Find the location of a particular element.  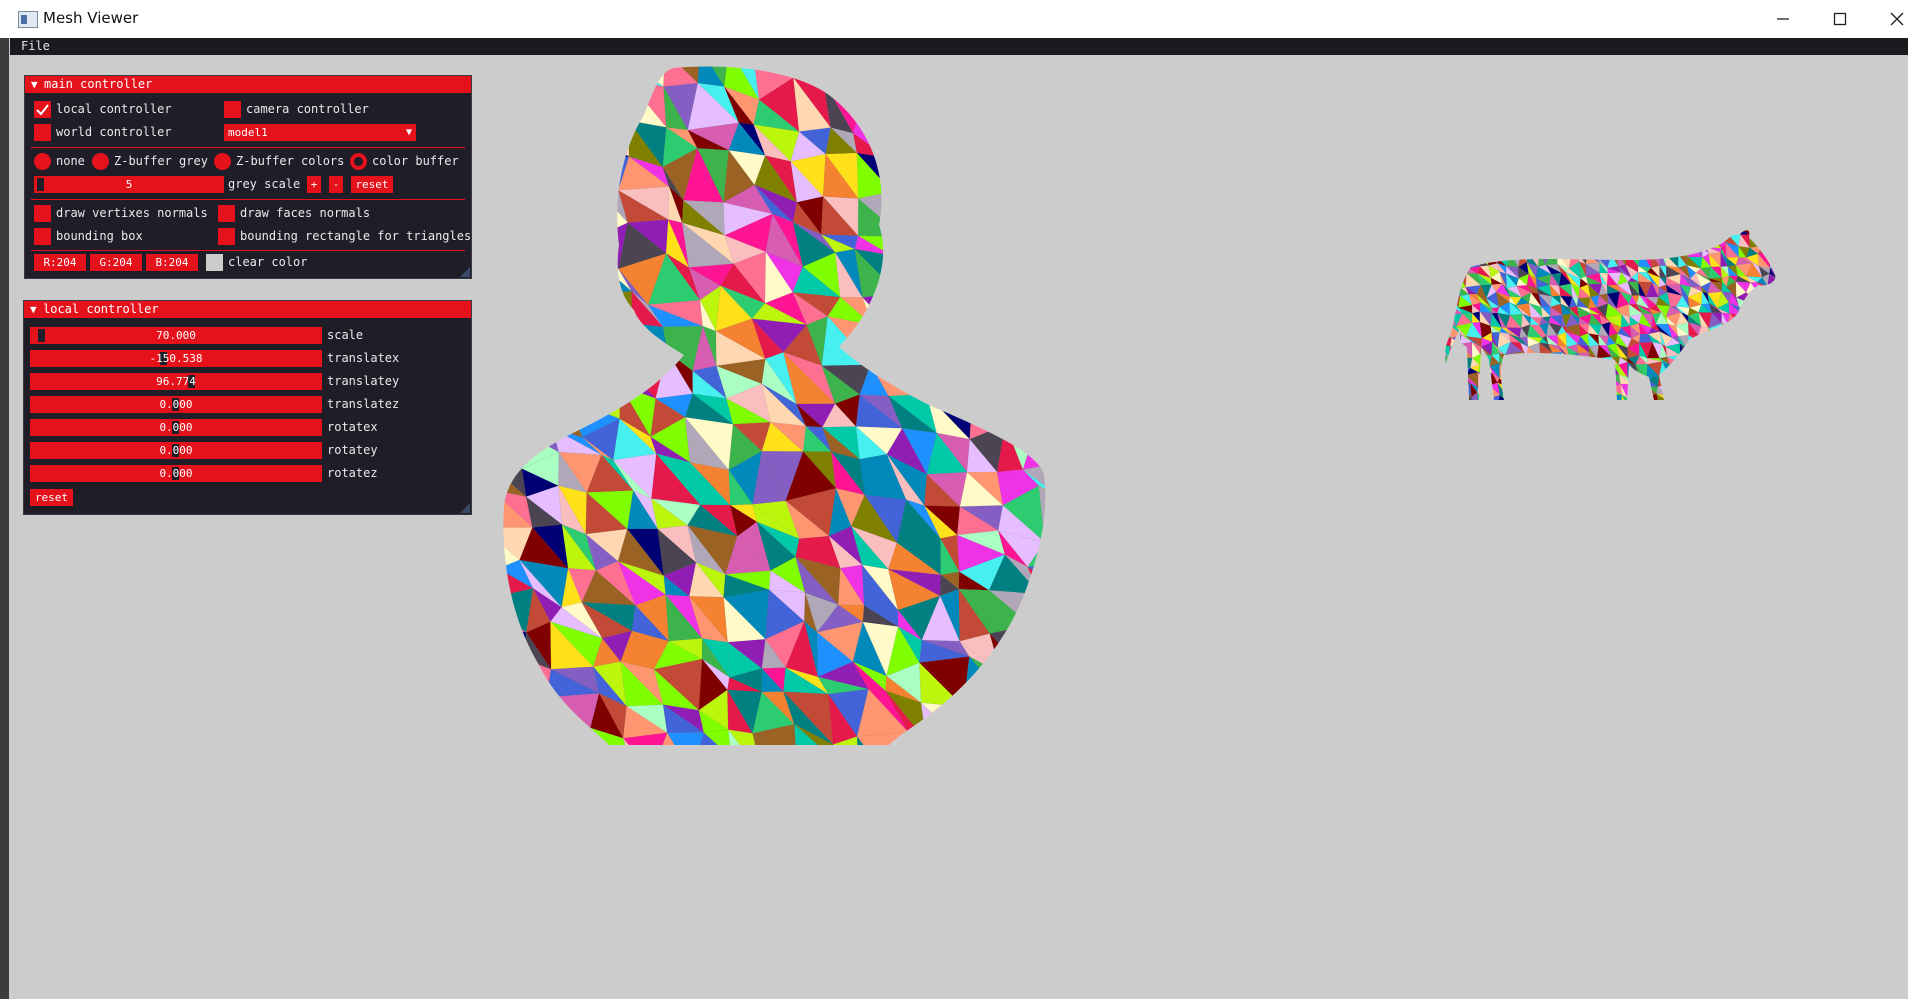

radio-zbuffer-colors-label: Z-buffer colors is located at coordinates (290, 161).